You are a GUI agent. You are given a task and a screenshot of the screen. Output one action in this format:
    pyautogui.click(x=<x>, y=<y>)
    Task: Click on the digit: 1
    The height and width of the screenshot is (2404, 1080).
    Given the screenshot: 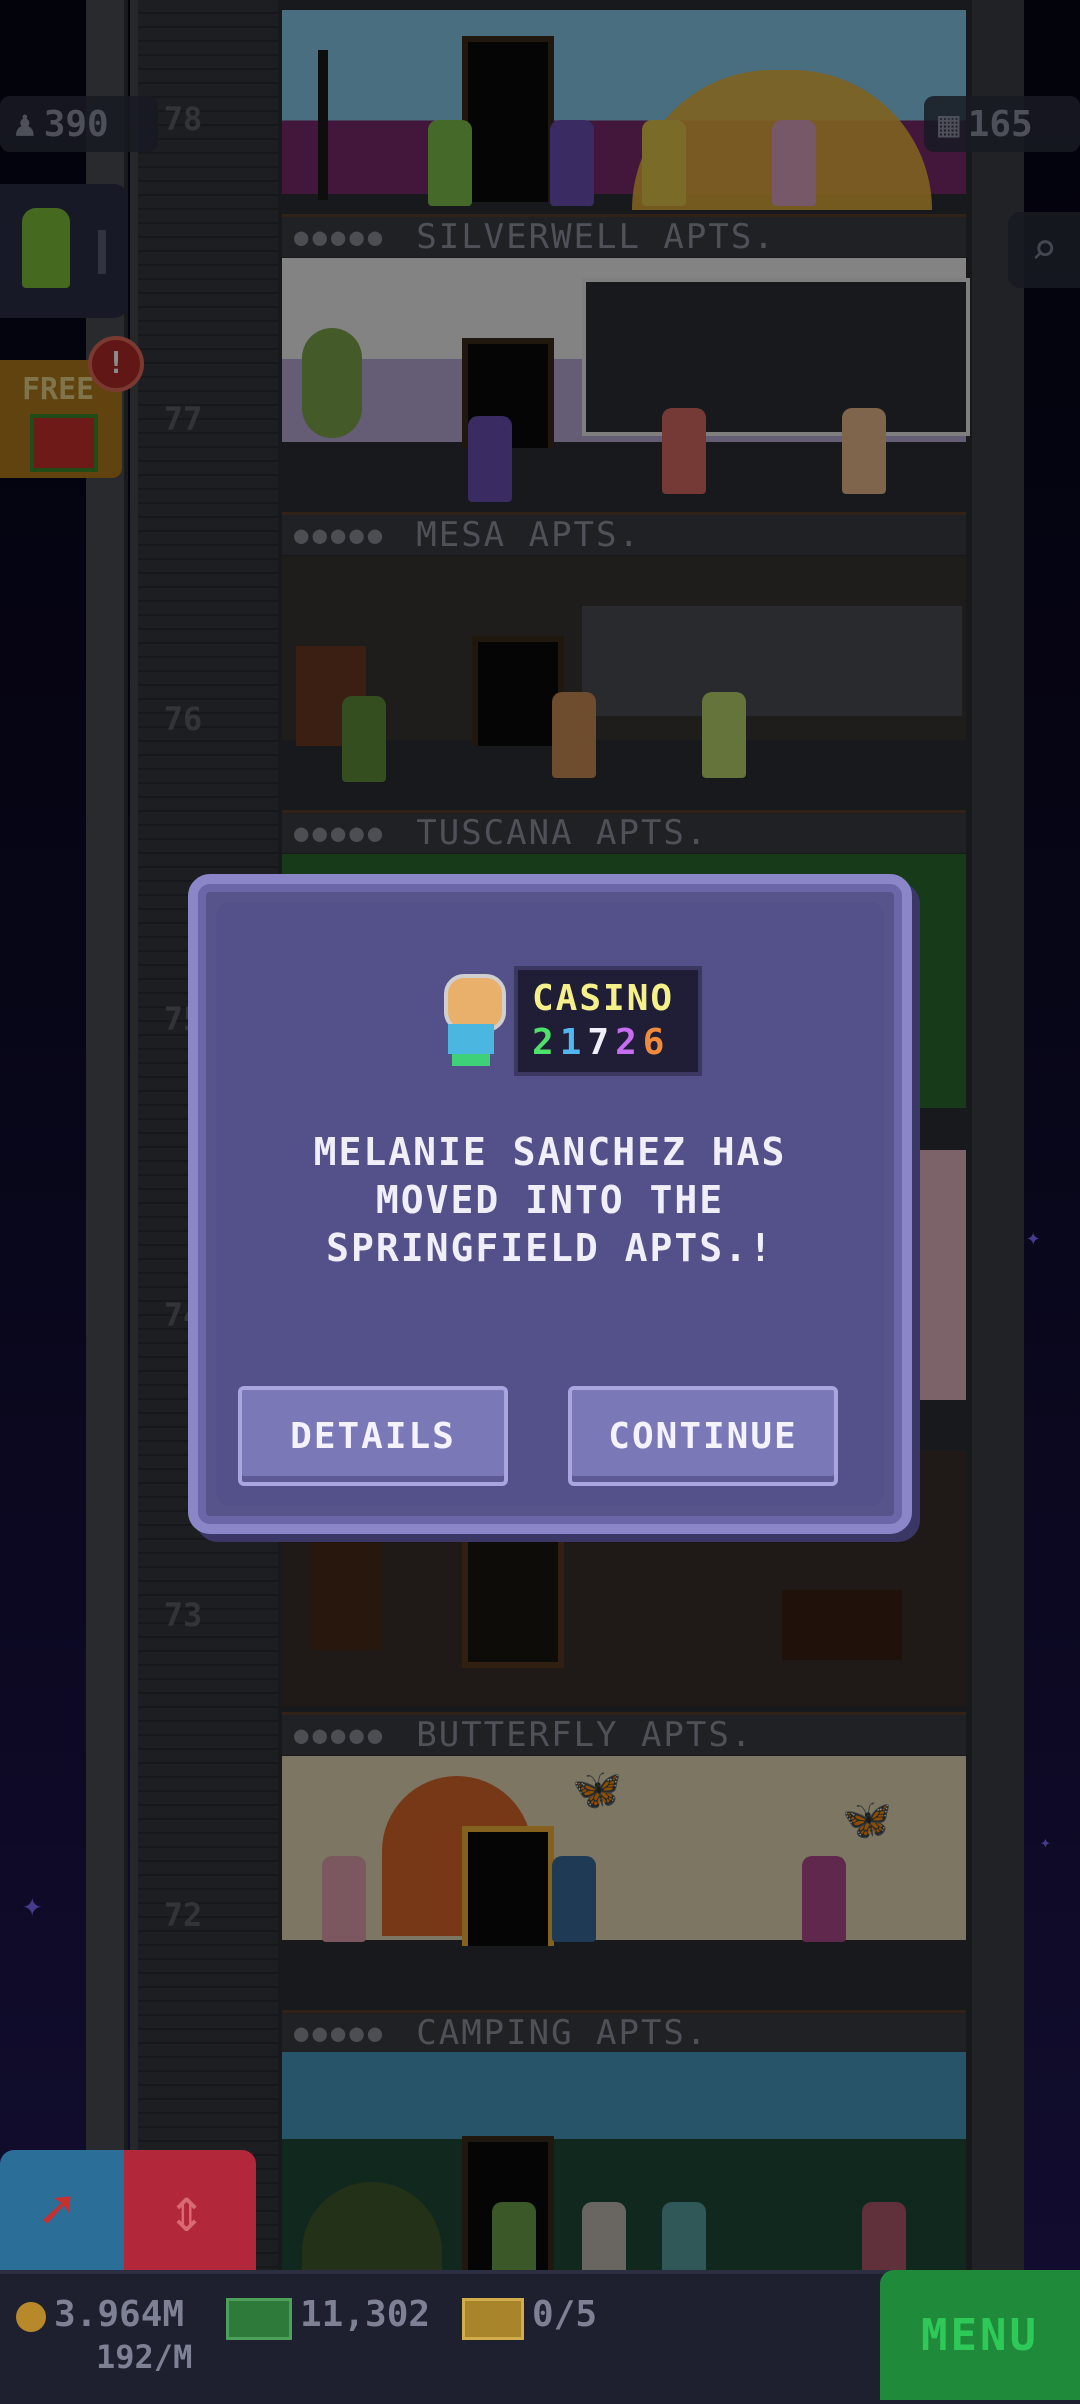 What is the action you would take?
    pyautogui.click(x=573, y=1042)
    